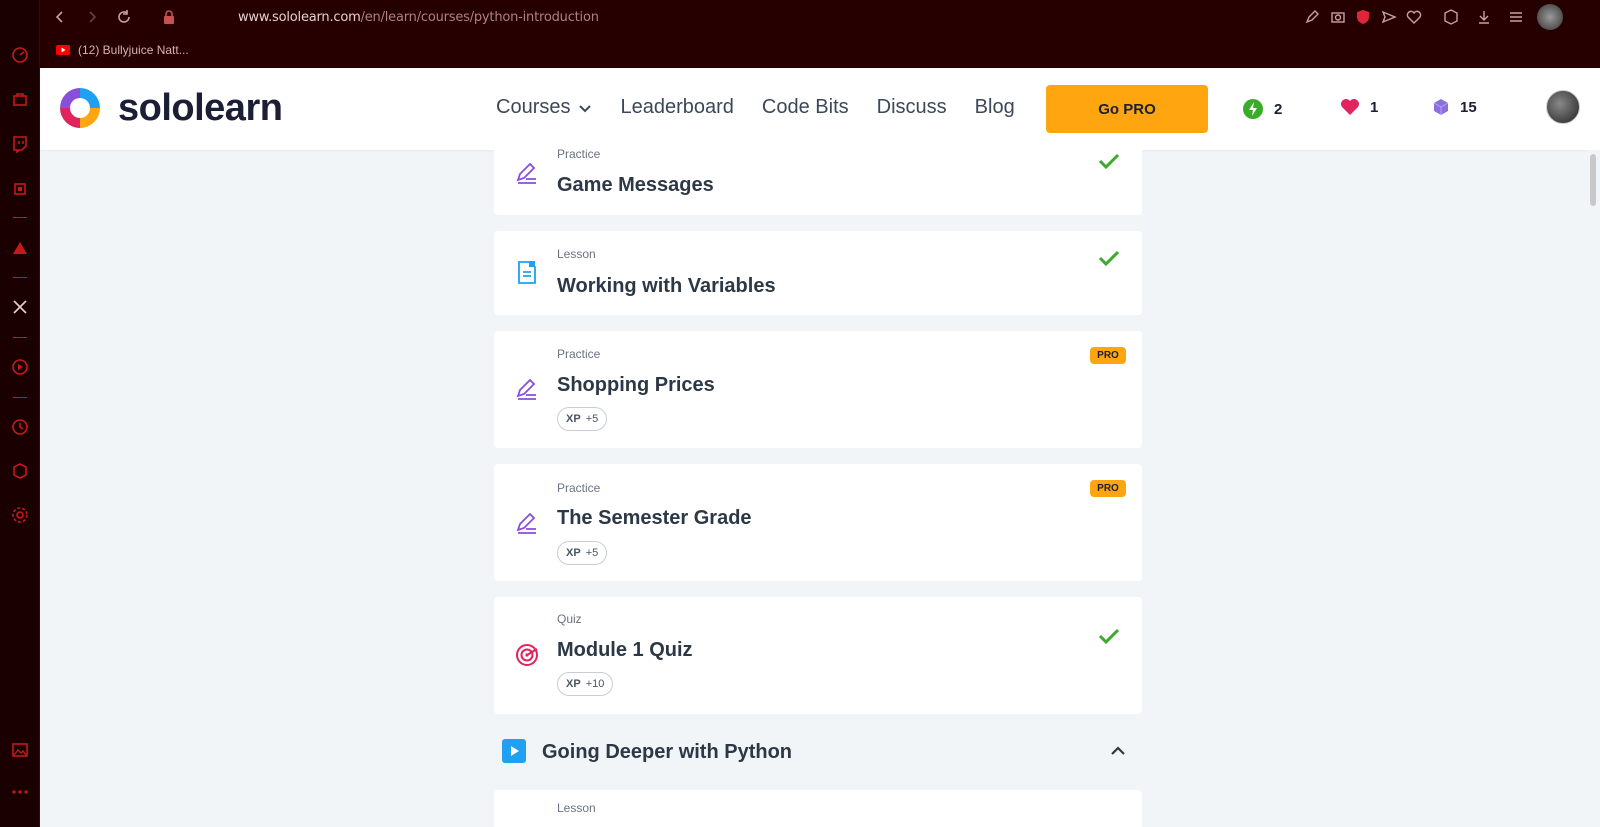 Image resolution: width=1600 pixels, height=827 pixels. I want to click on go-pro-button: Go PRO, so click(1127, 109).